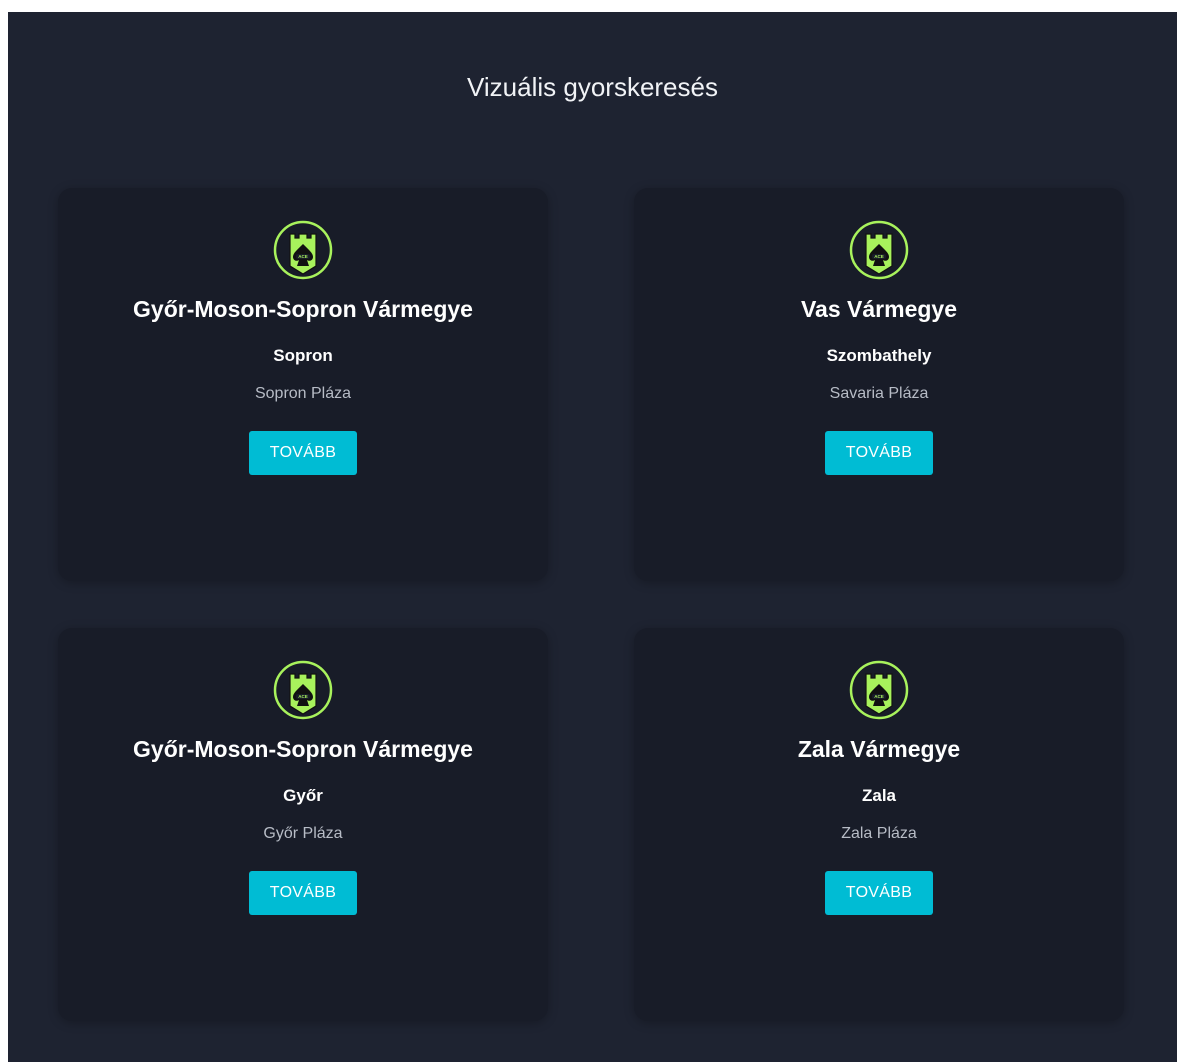 The image size is (1177, 1062). What do you see at coordinates (879, 393) in the screenshot?
I see `venue-name: Savaria Pláza` at bounding box center [879, 393].